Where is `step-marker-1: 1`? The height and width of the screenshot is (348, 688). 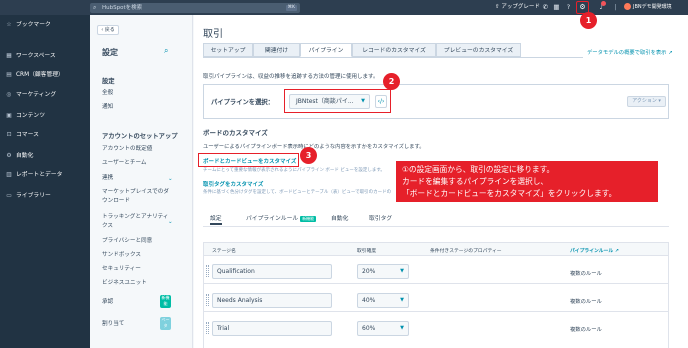 step-marker-1: 1 is located at coordinates (588, 20).